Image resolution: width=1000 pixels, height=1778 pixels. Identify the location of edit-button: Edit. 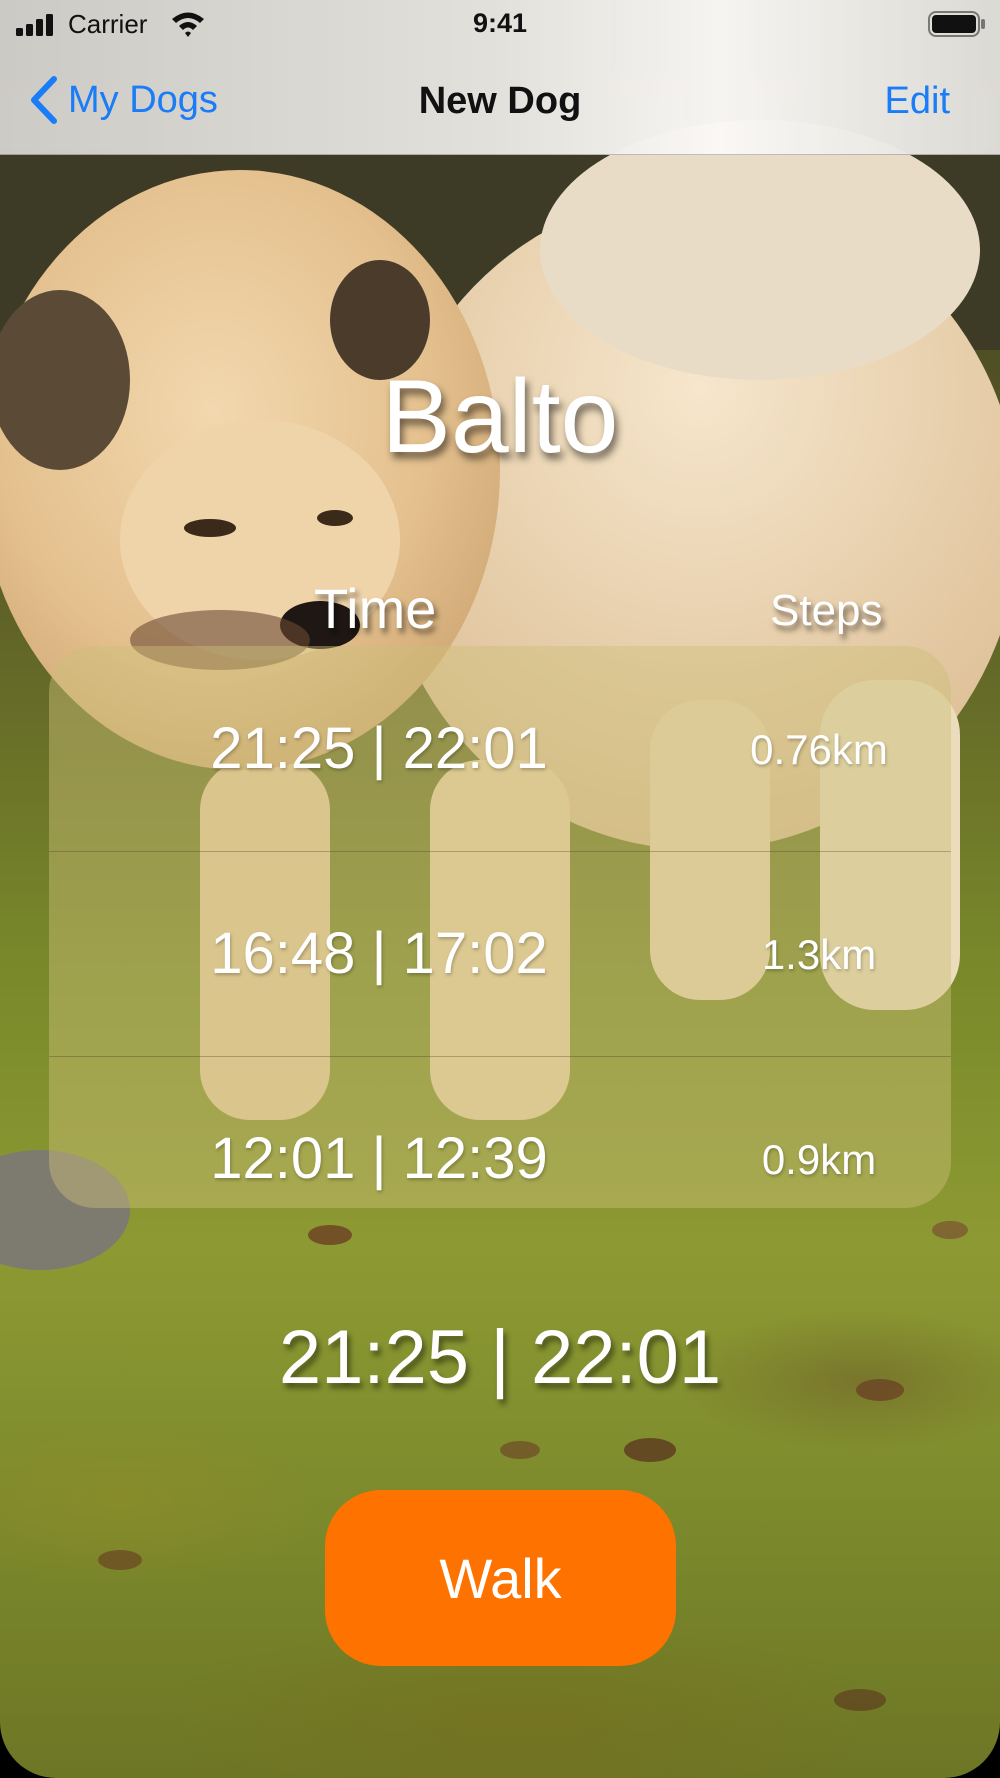
(917, 101).